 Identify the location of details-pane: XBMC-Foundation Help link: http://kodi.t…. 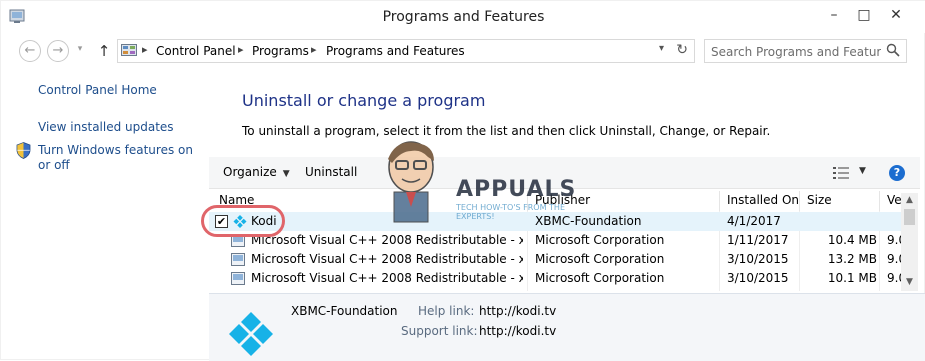
(567, 327).